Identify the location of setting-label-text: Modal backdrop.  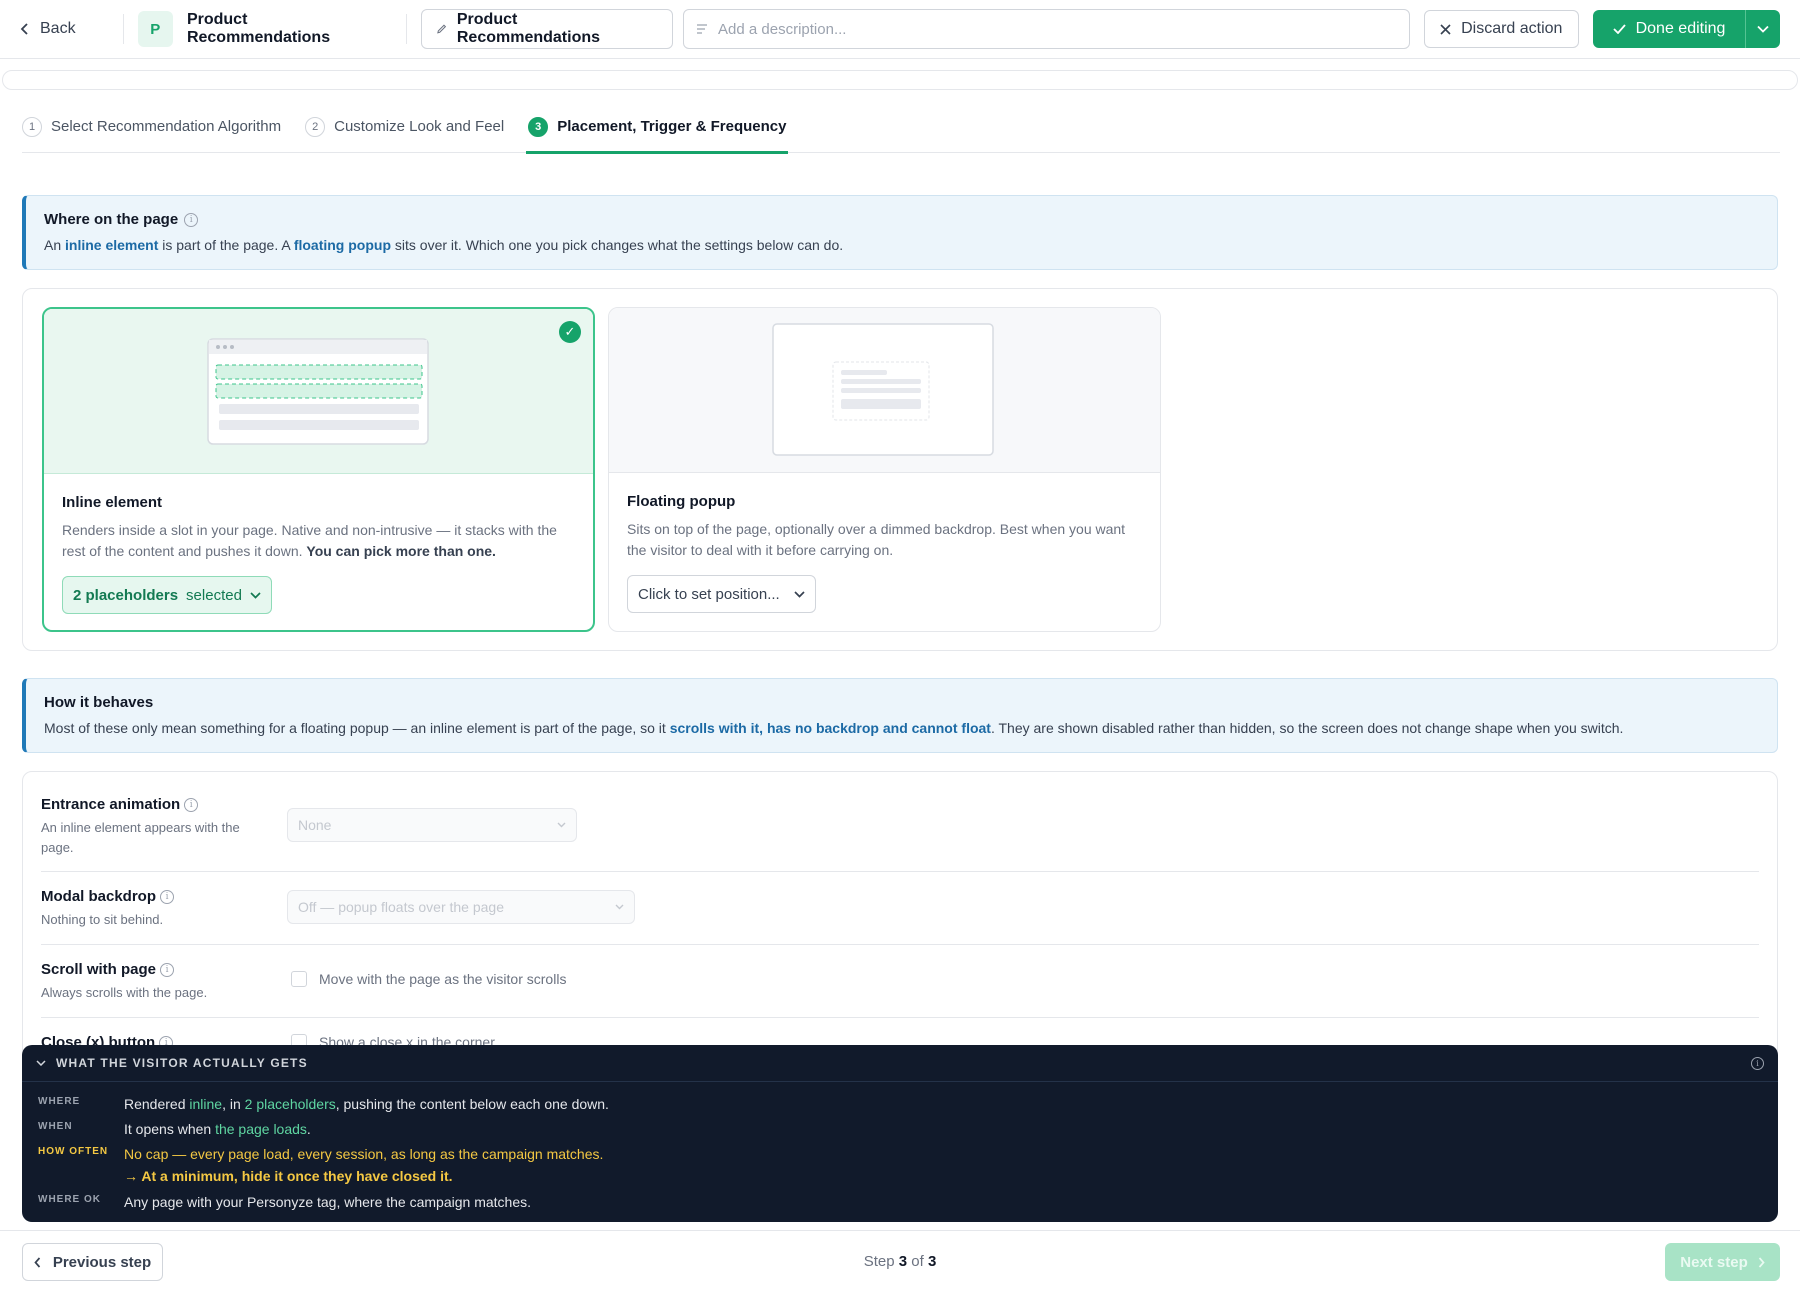
(99, 896).